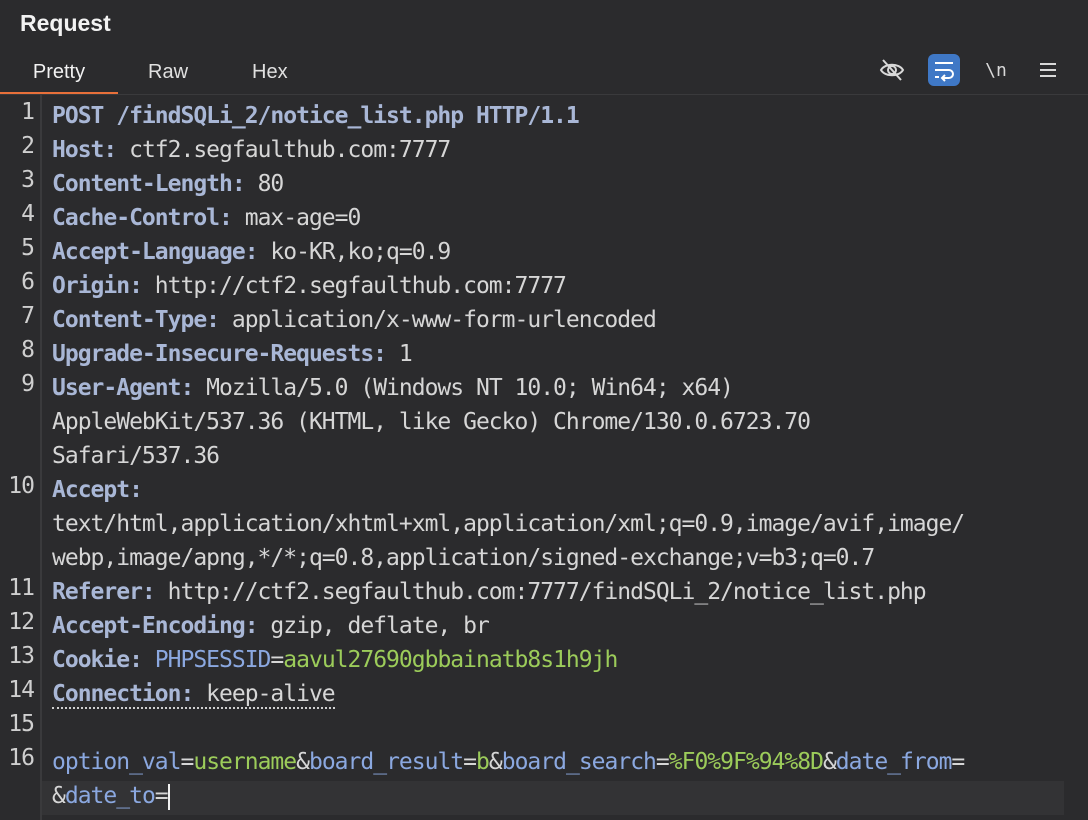 Image resolution: width=1088 pixels, height=820 pixels. What do you see at coordinates (21, 656) in the screenshot?
I see `line-number: 13` at bounding box center [21, 656].